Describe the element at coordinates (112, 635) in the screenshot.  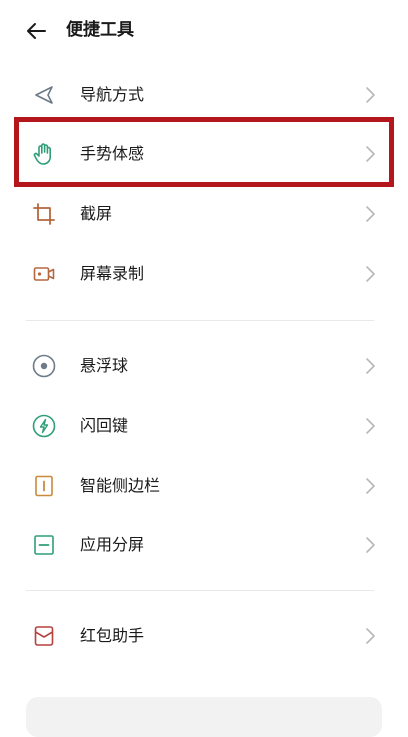
I see `item-label: 红包助手` at that location.